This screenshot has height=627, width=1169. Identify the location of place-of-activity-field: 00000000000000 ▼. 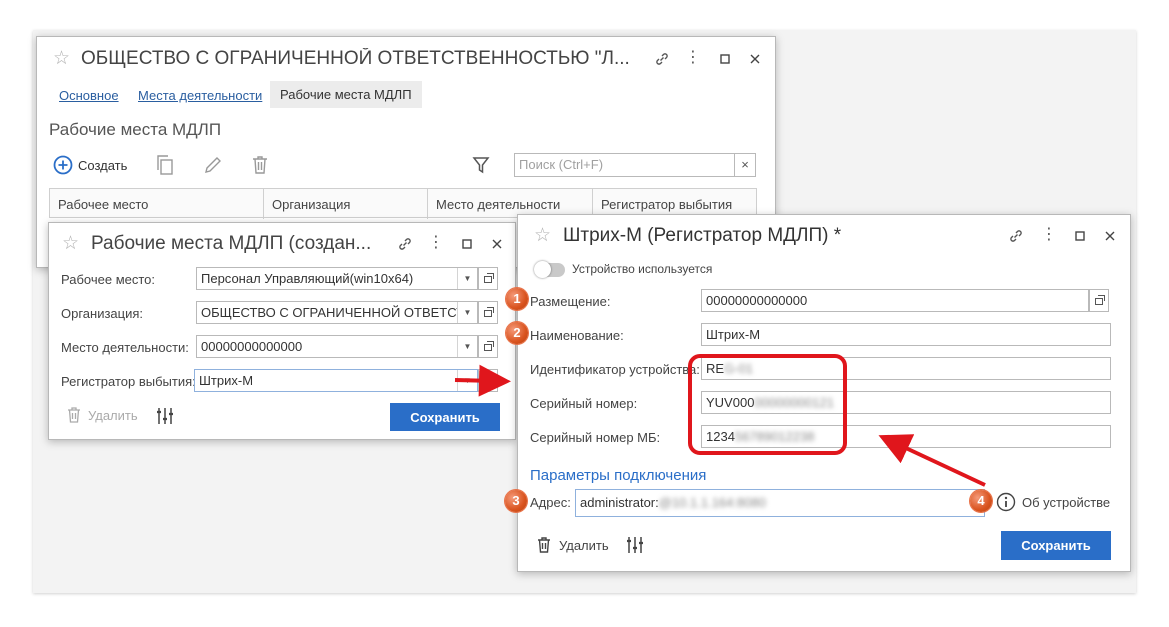
(337, 346).